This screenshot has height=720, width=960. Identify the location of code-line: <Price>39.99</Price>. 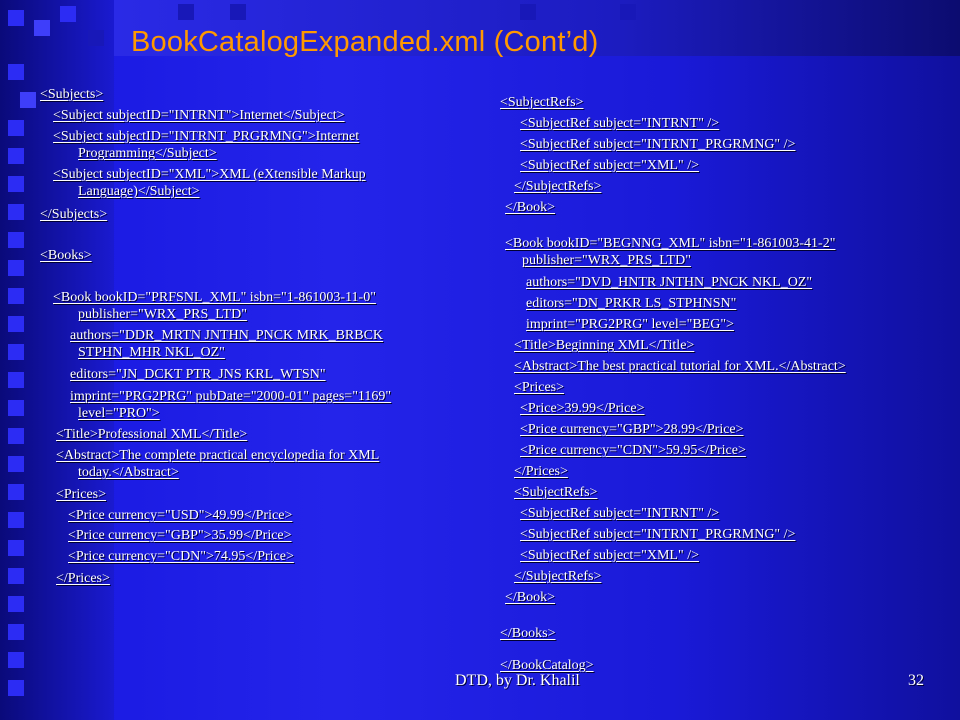
(582, 408).